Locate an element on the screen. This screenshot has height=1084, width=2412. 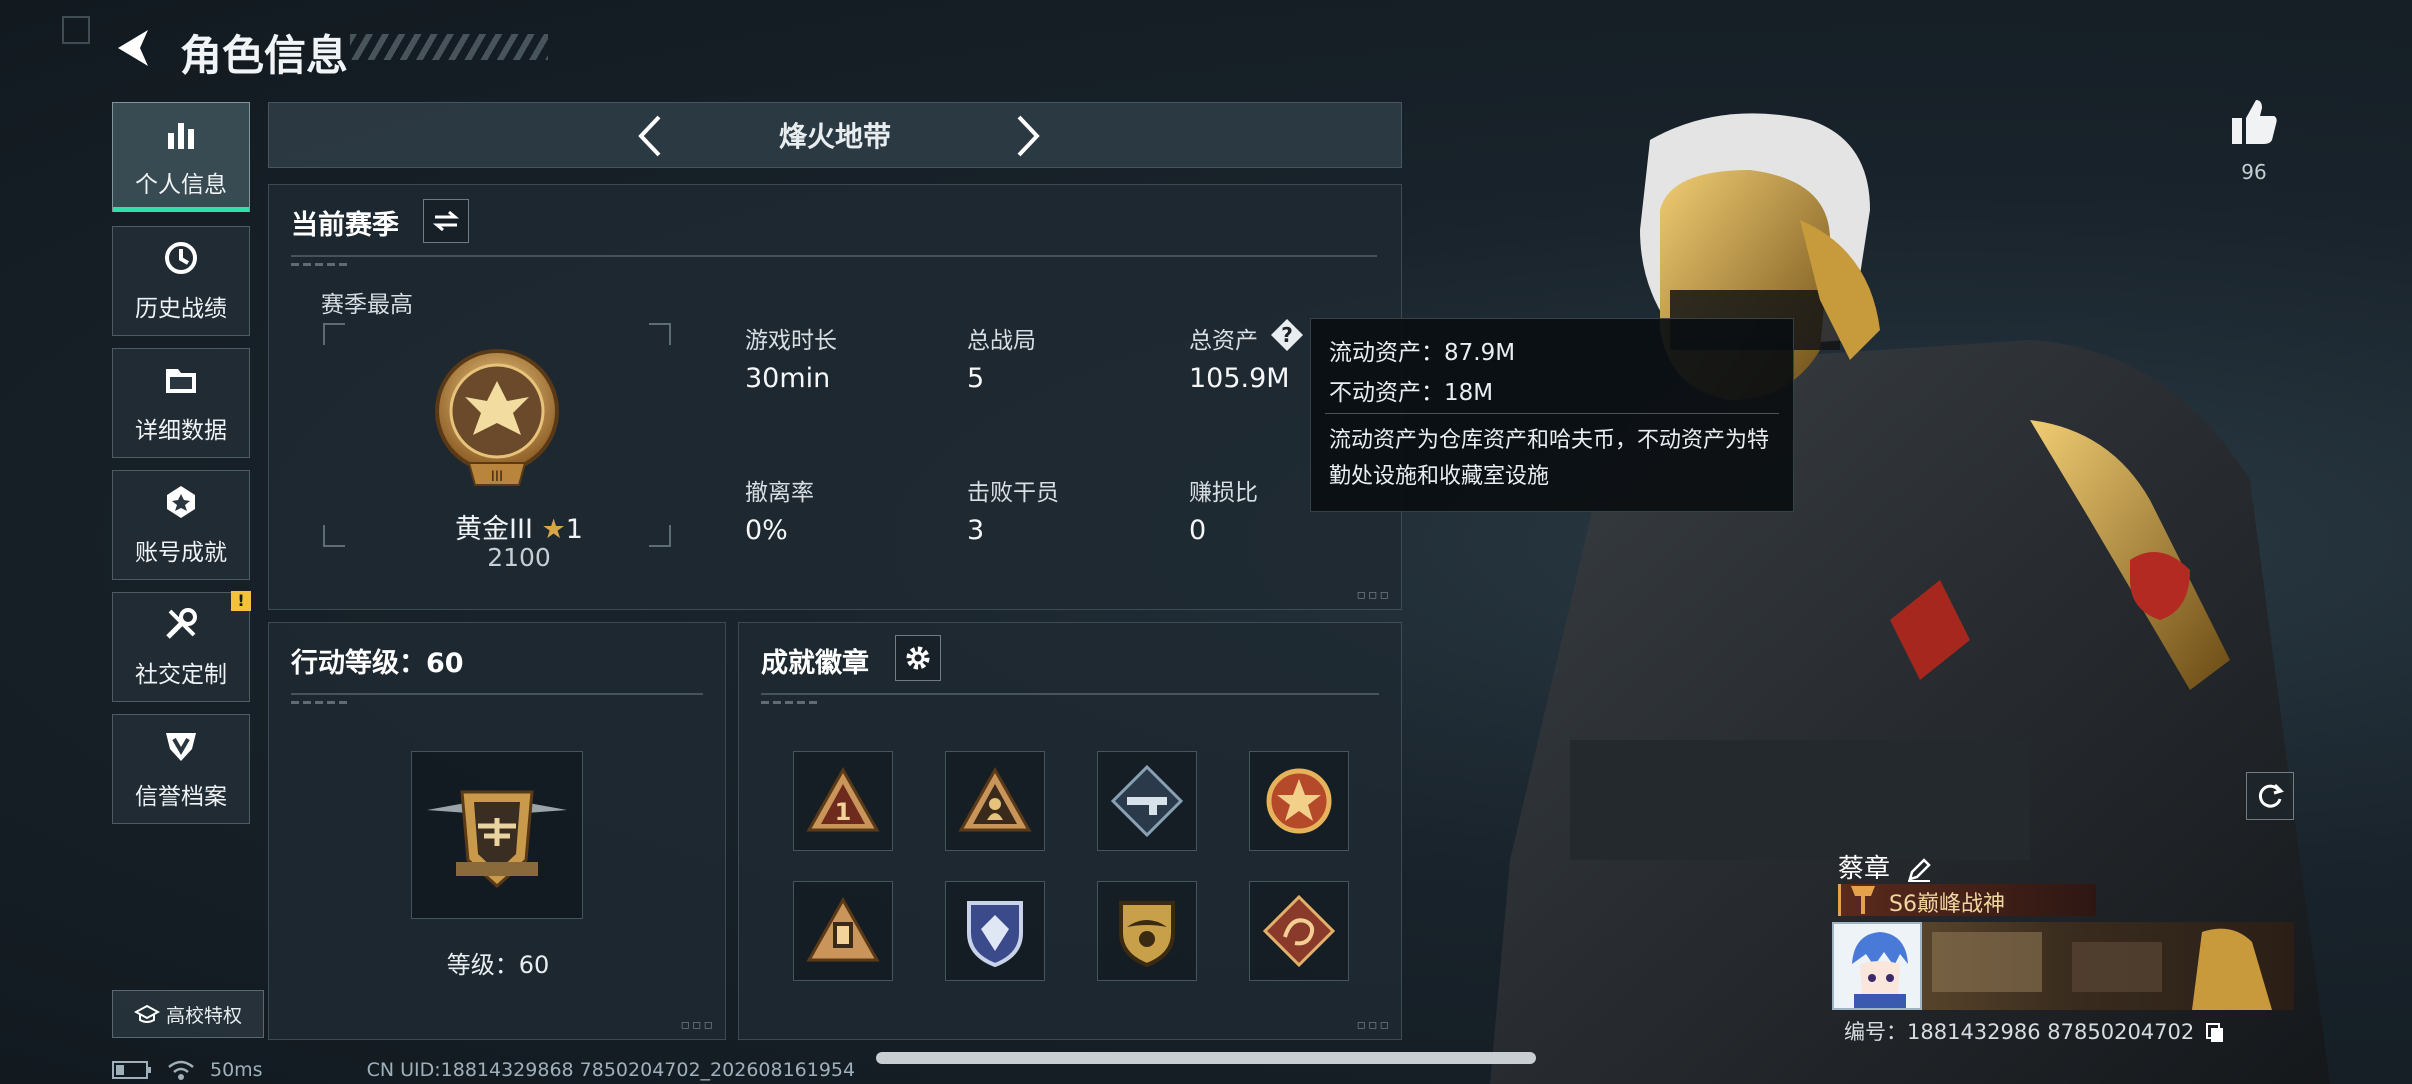
battery-icon is located at coordinates (131, 1070).